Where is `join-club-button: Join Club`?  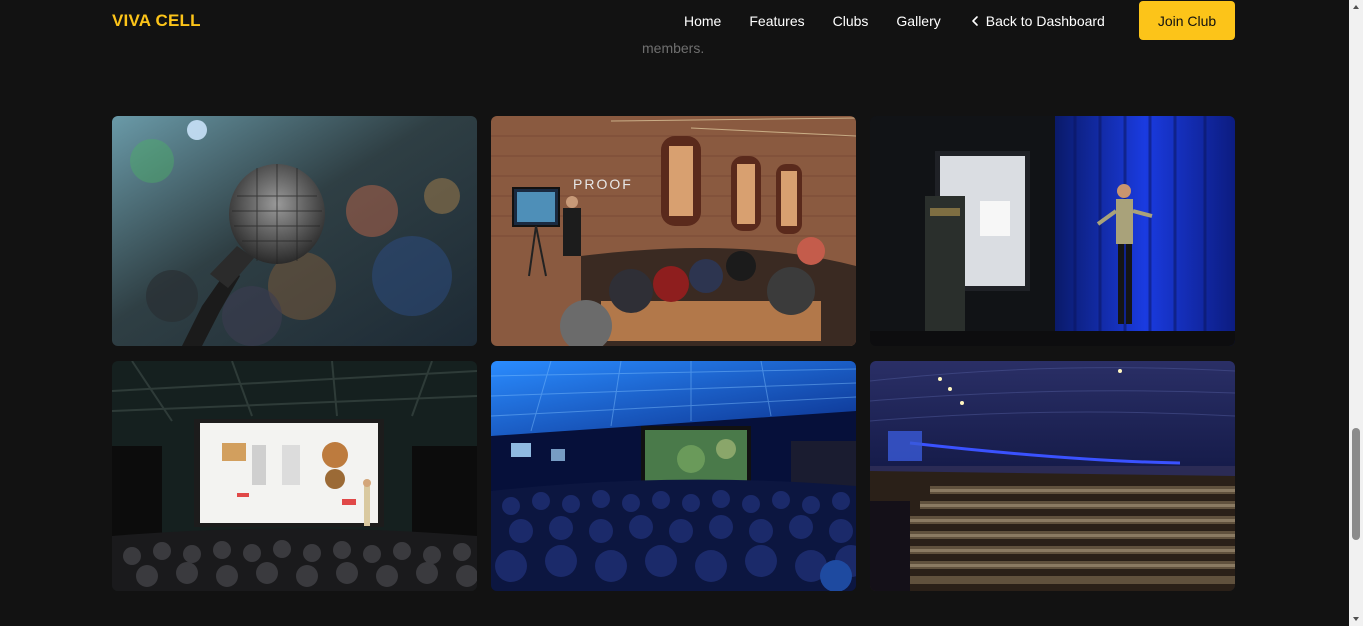
join-club-button: Join Club is located at coordinates (1187, 20).